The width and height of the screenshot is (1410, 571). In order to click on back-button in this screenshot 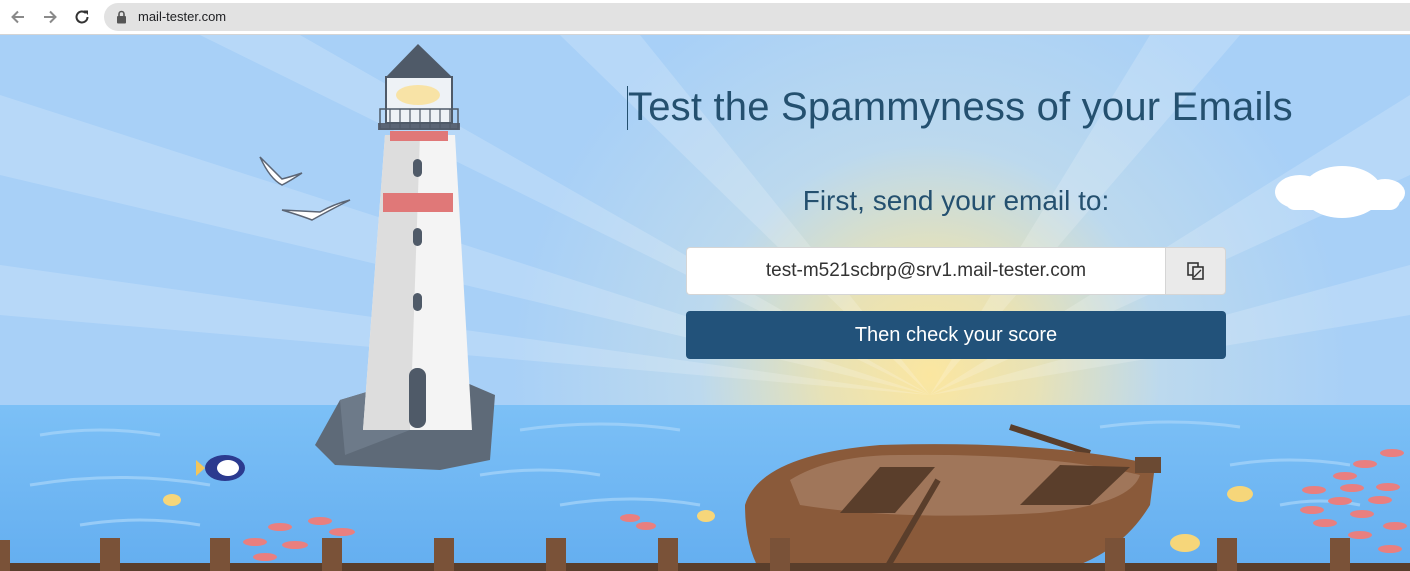, I will do `click(18, 17)`.